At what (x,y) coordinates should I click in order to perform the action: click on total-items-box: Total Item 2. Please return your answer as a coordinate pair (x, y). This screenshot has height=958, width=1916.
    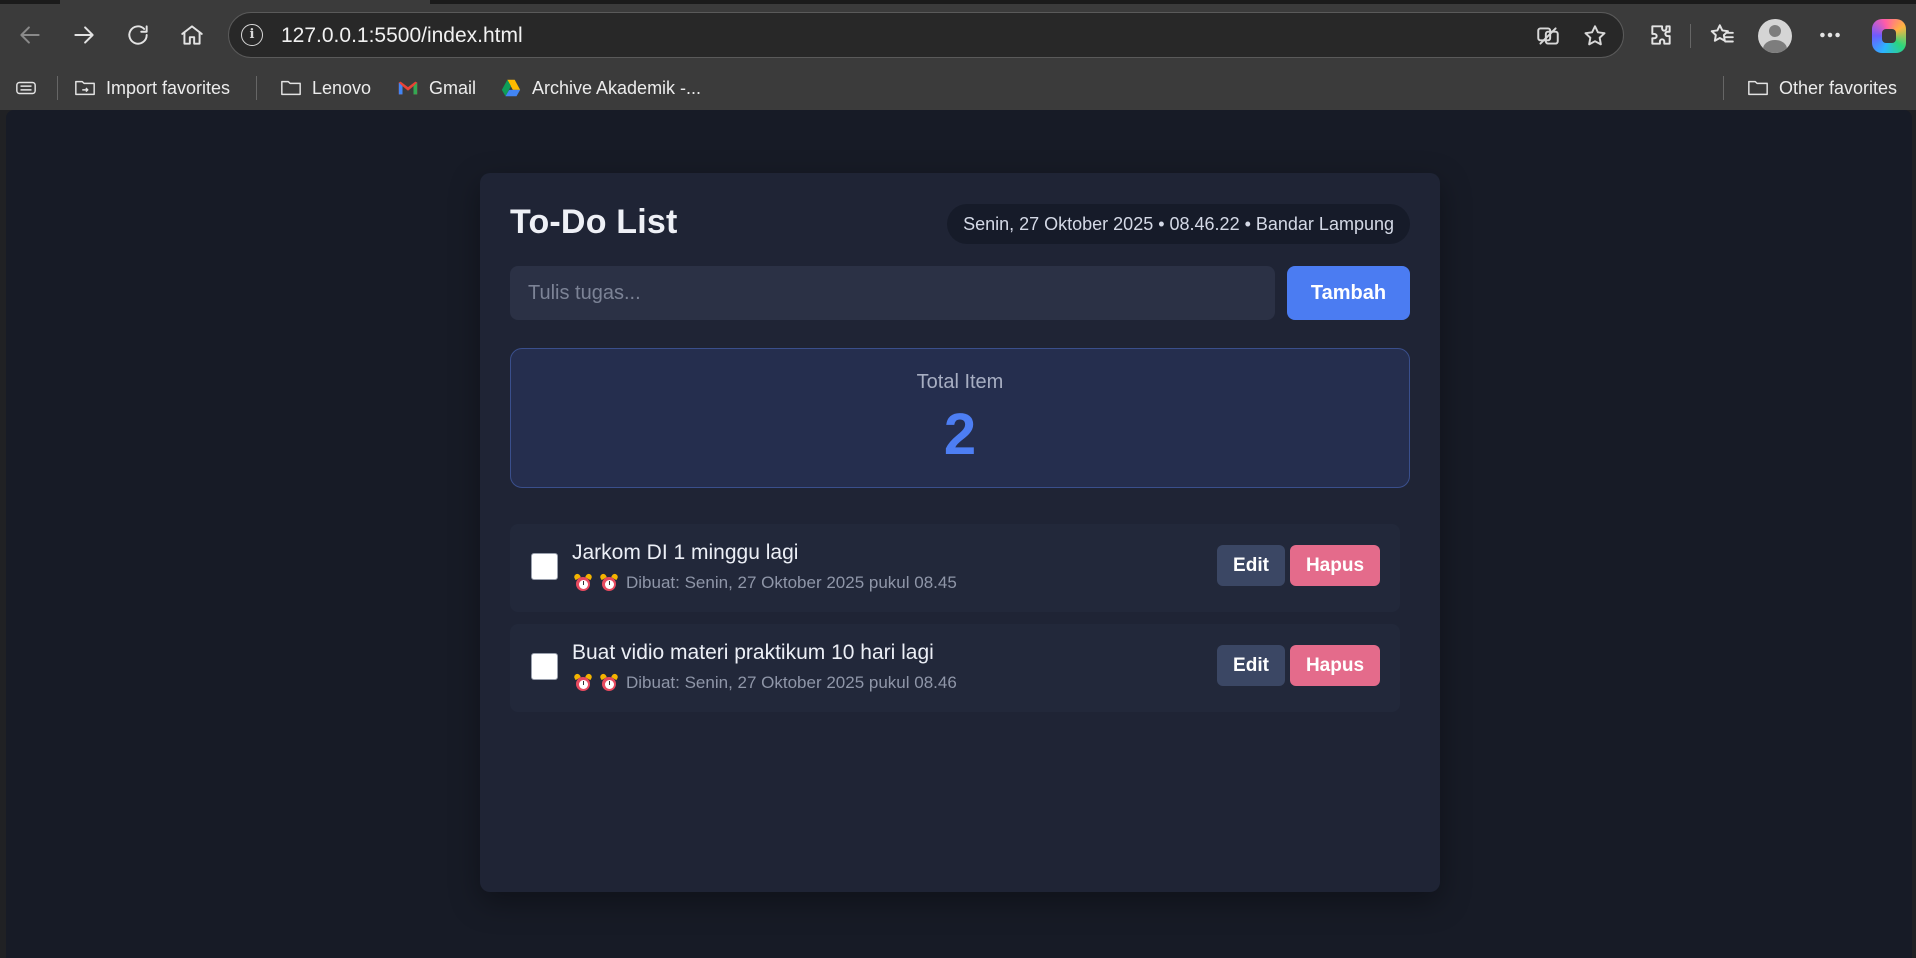
    Looking at the image, I should click on (960, 418).